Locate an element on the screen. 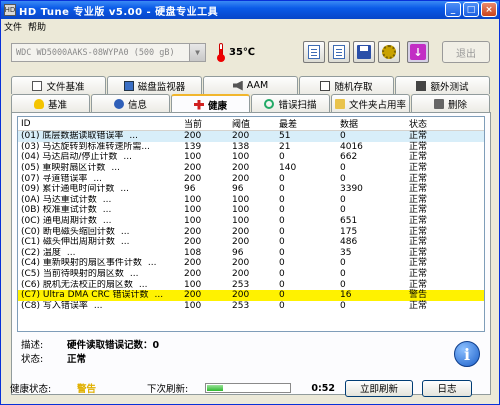  tab-random-access: 随机存取 is located at coordinates (346, 85).